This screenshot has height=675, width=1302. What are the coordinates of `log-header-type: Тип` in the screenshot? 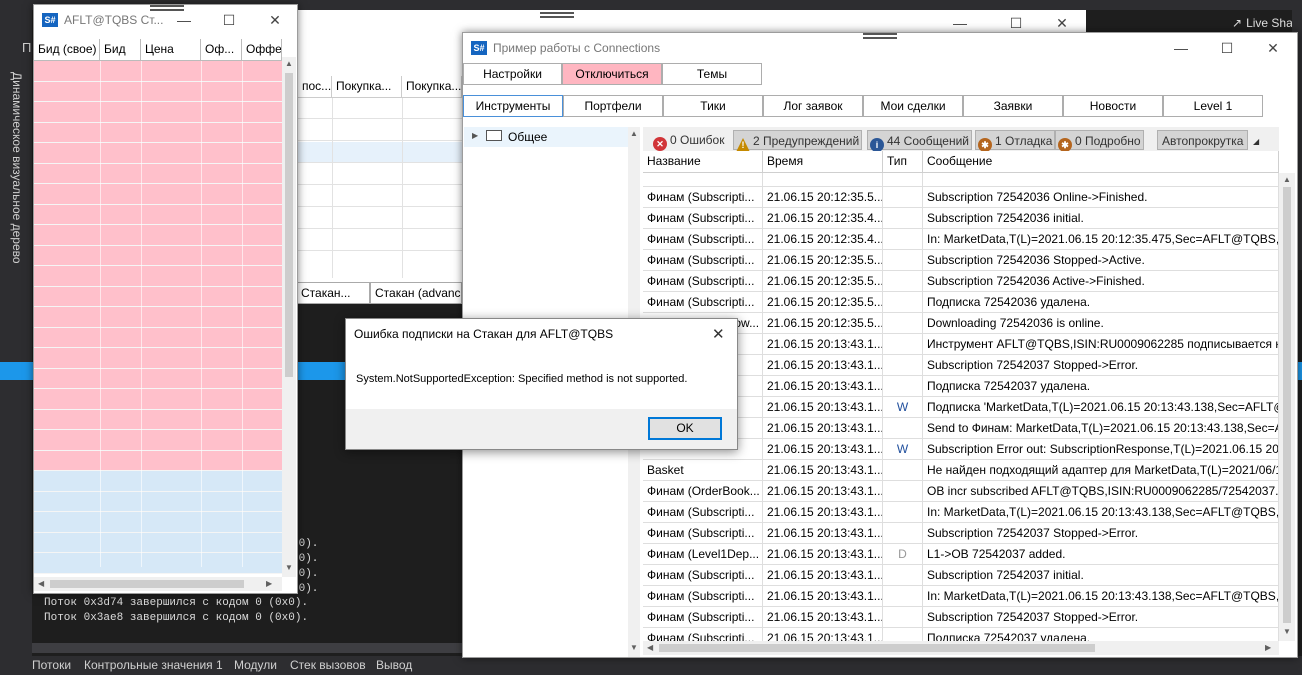 It's located at (903, 162).